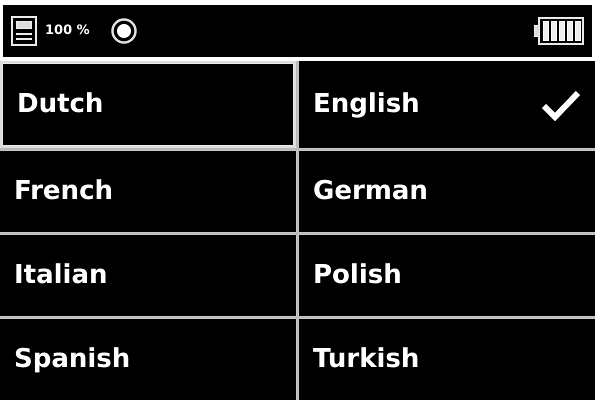  Describe the element at coordinates (559, 31) in the screenshot. I see `battery-icon` at that location.